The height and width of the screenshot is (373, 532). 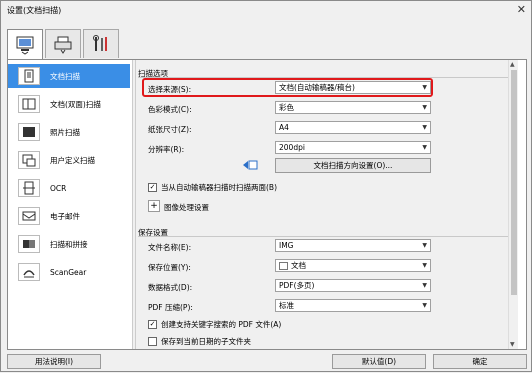 What do you see at coordinates (170, 307) in the screenshot?
I see `pdf-compression-label: PDF 压缩(P):` at bounding box center [170, 307].